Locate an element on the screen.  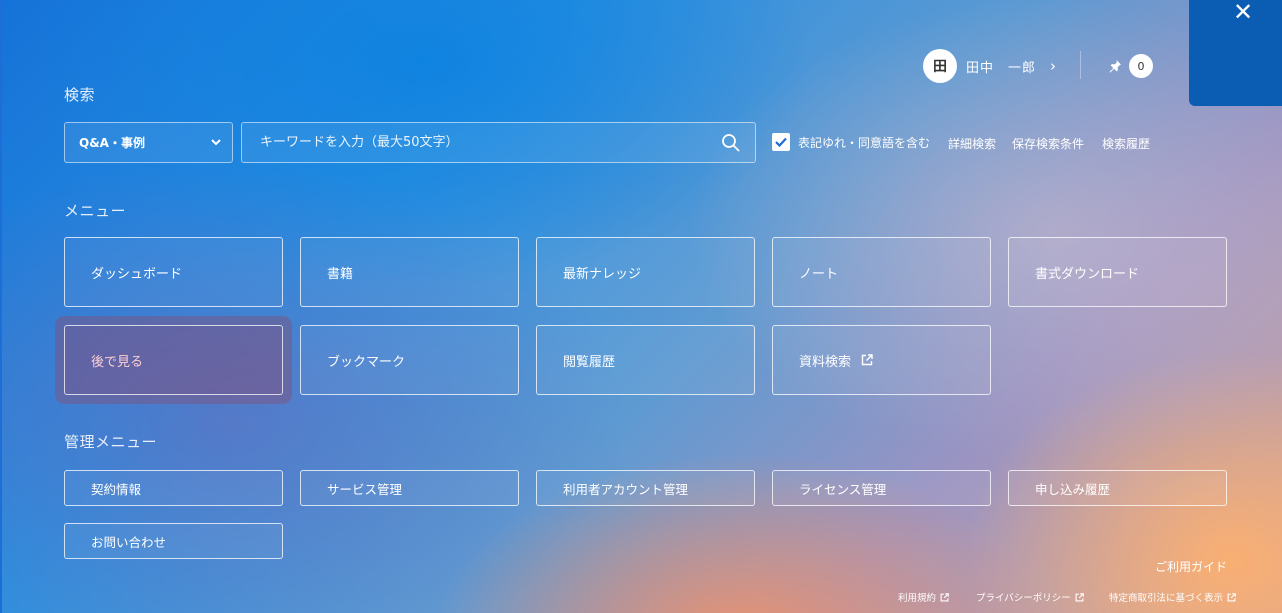
notification-count: 0 is located at coordinates (1141, 66).